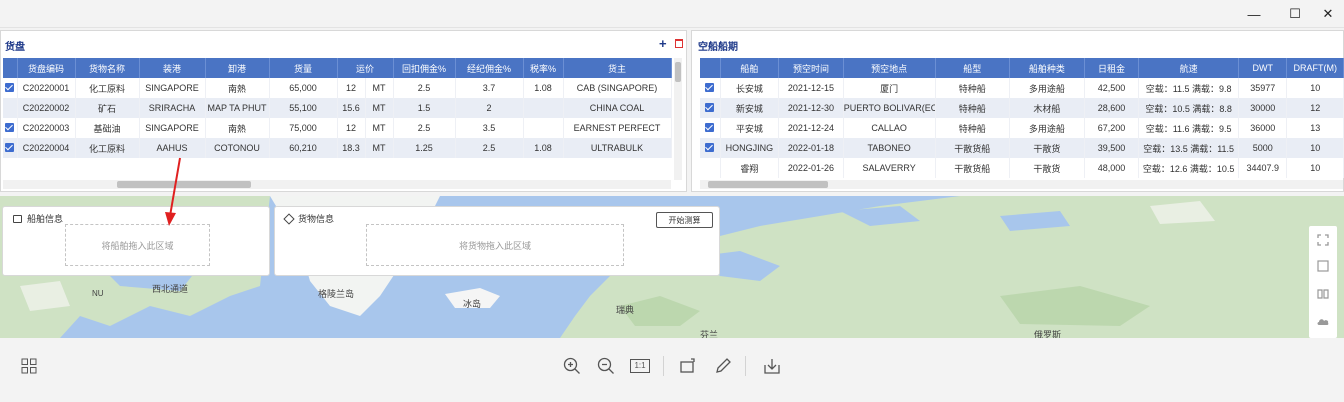 The height and width of the screenshot is (402, 1344). What do you see at coordinates (1112, 148) in the screenshot?
I see `ship-hire: 39,500` at bounding box center [1112, 148].